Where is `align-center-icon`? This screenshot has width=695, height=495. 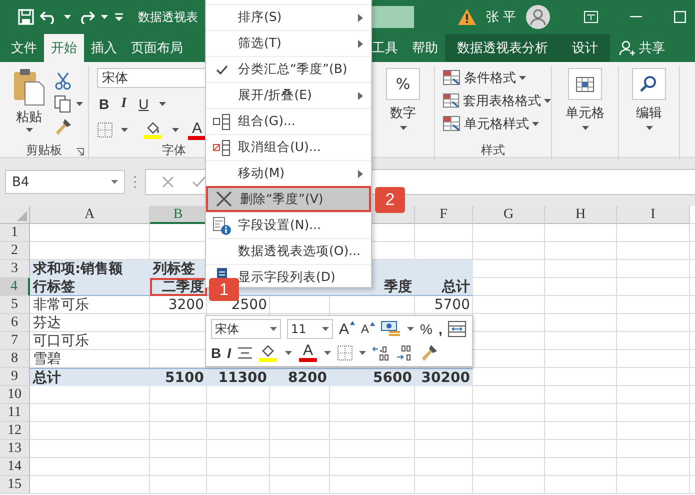
align-center-icon is located at coordinates (245, 352).